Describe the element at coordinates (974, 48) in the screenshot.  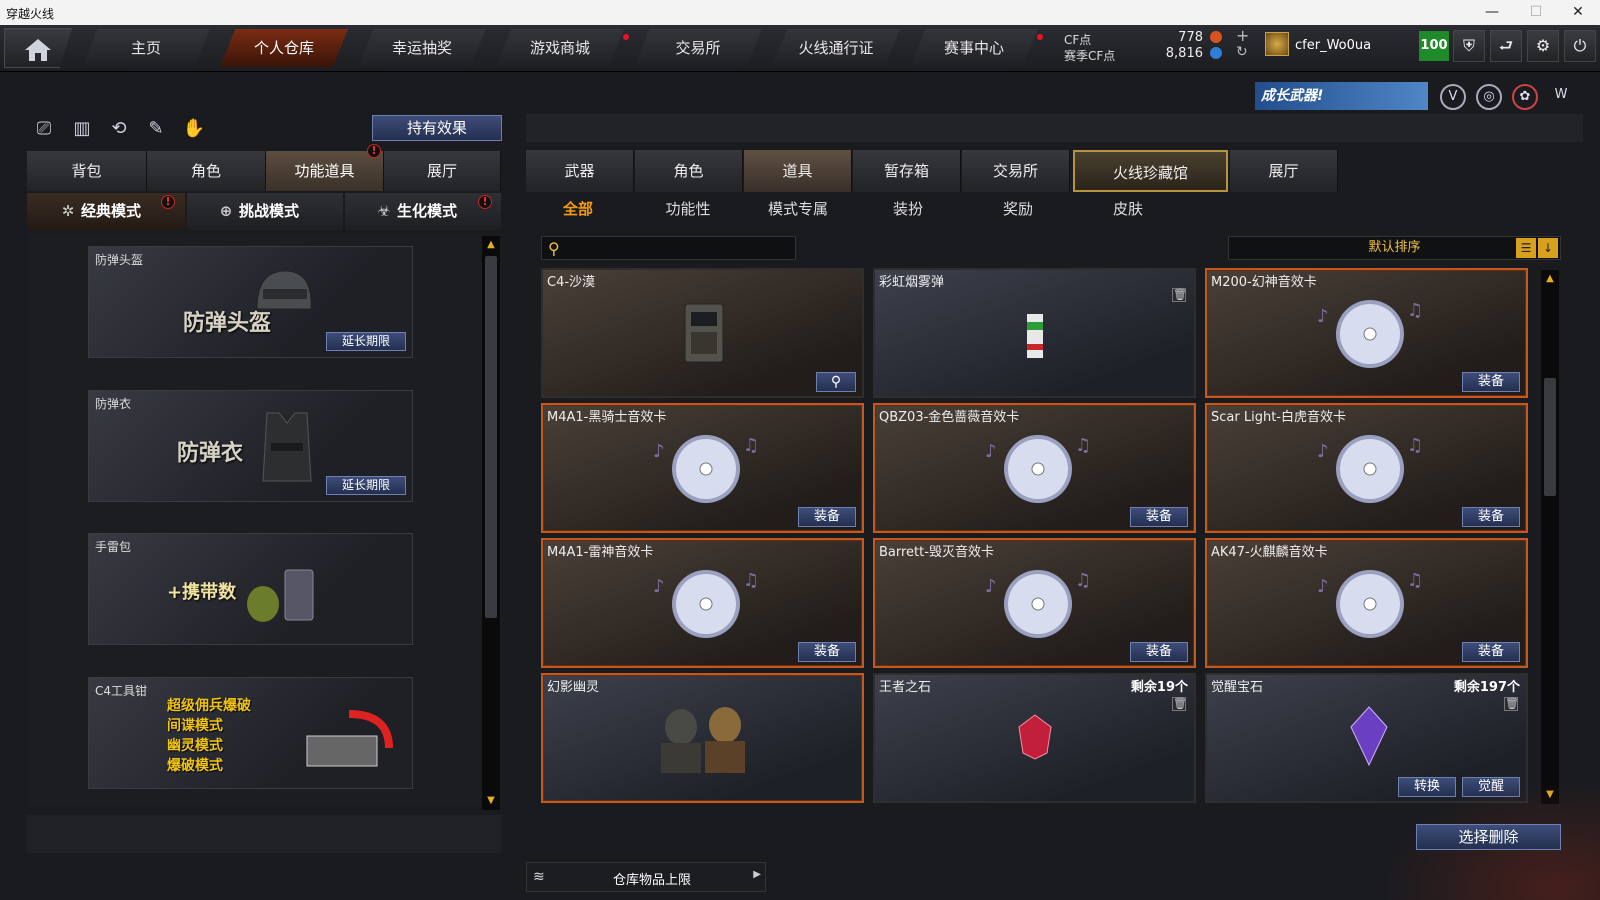
I see `nav-tab-events: 赛事中心` at that location.